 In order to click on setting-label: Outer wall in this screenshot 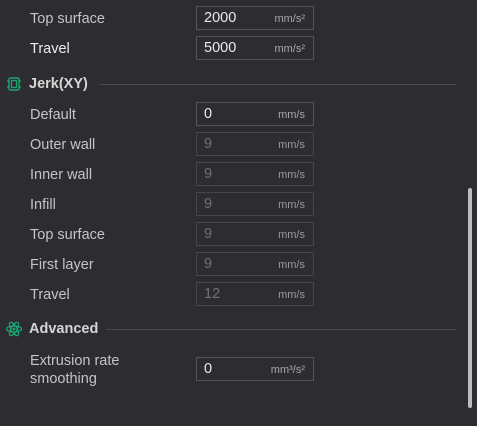, I will do `click(63, 145)`.